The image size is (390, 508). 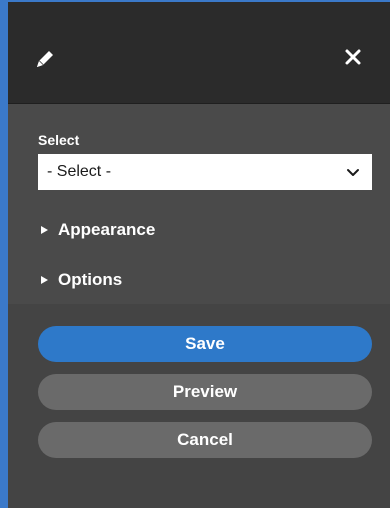 I want to click on select-value: - Select -, so click(x=79, y=171).